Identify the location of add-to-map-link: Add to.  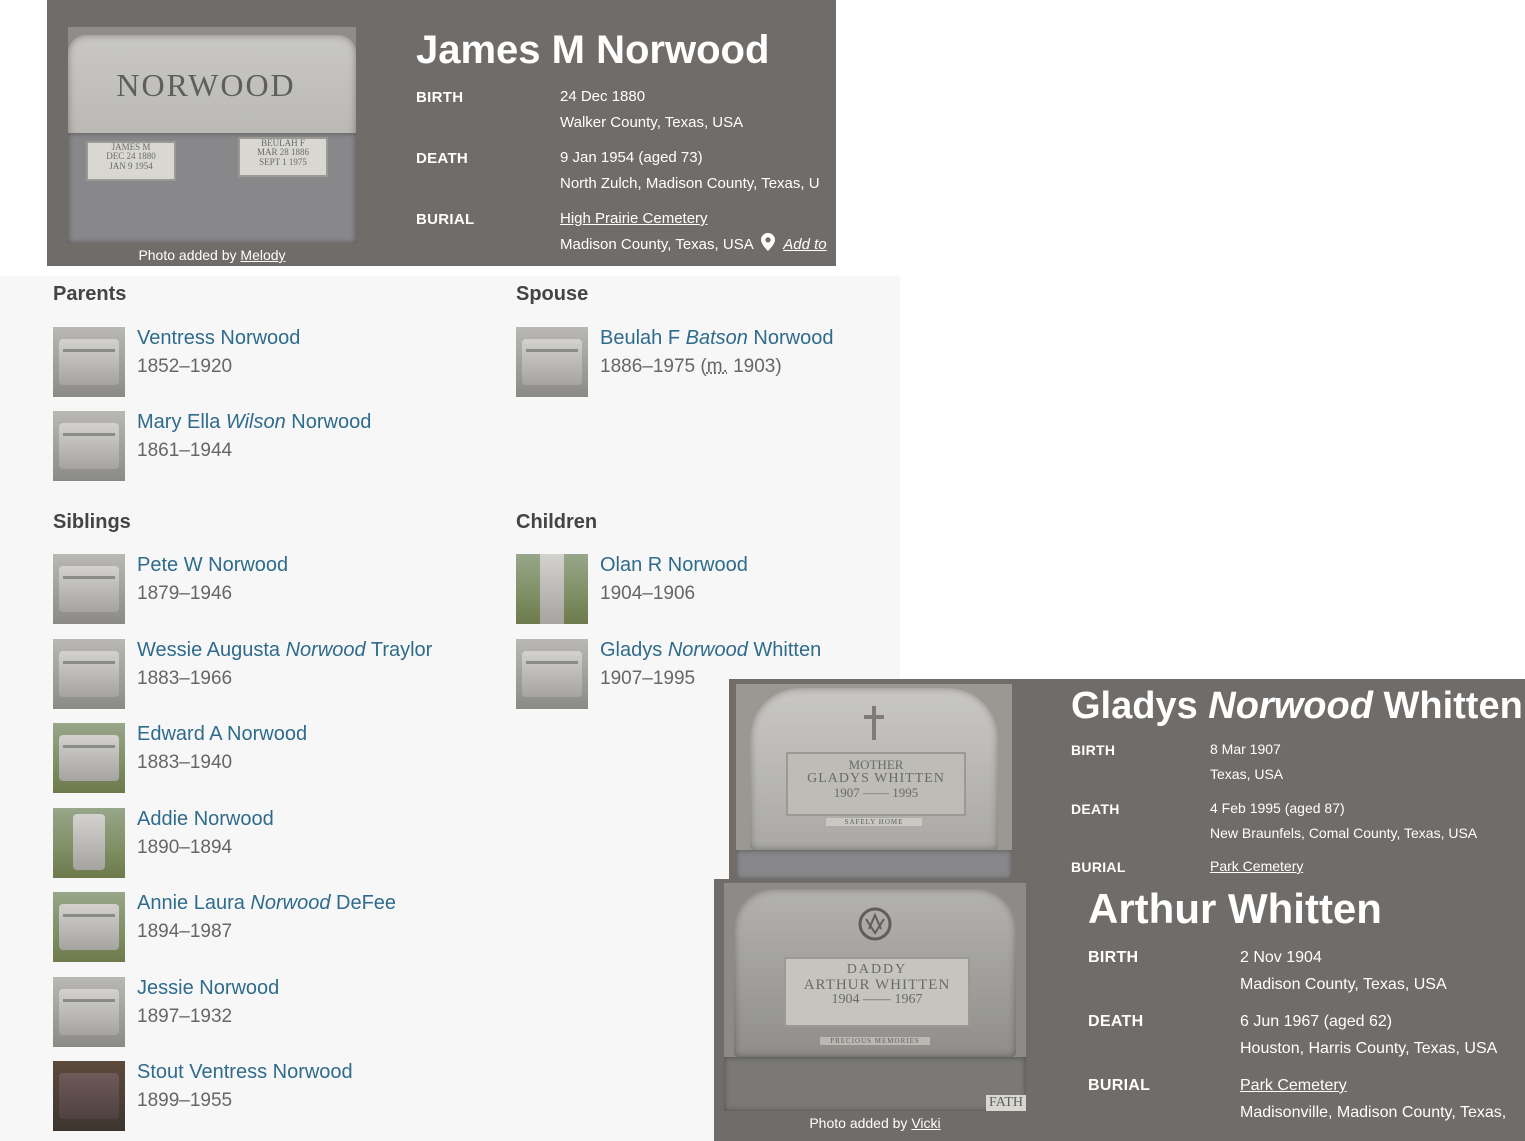
(804, 244).